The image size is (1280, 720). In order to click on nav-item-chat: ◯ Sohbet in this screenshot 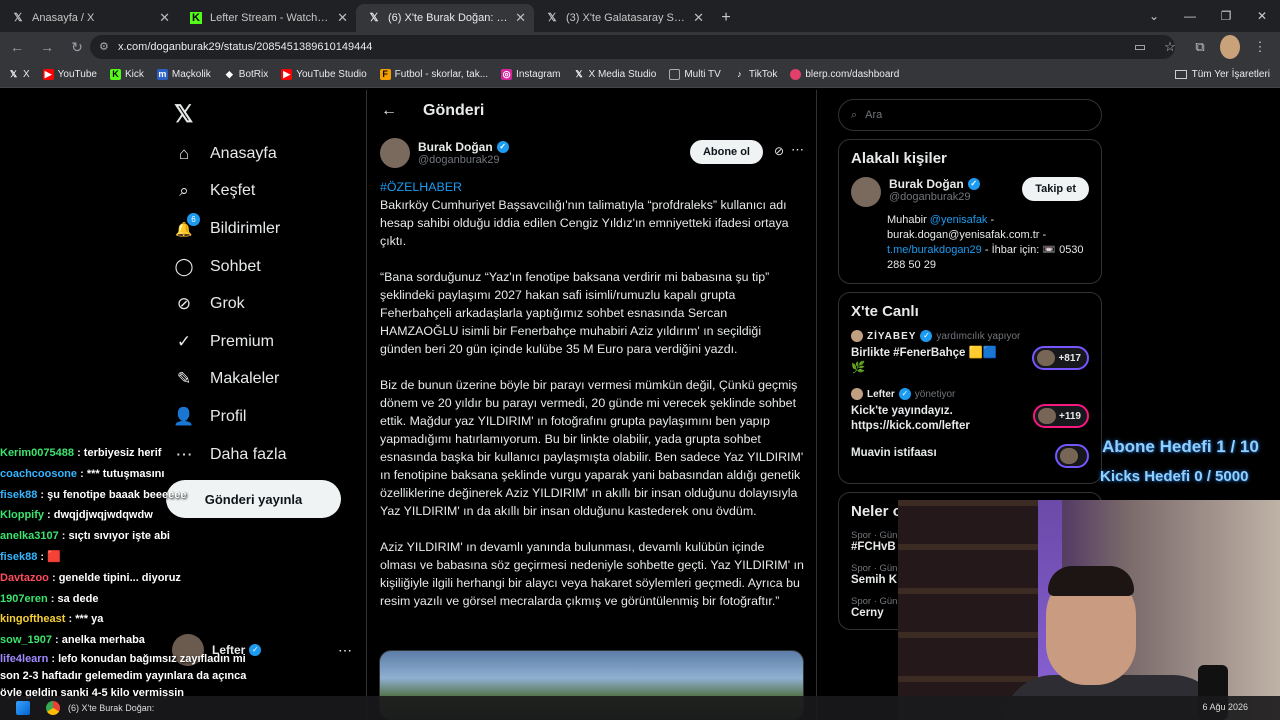, I will do `click(229, 267)`.